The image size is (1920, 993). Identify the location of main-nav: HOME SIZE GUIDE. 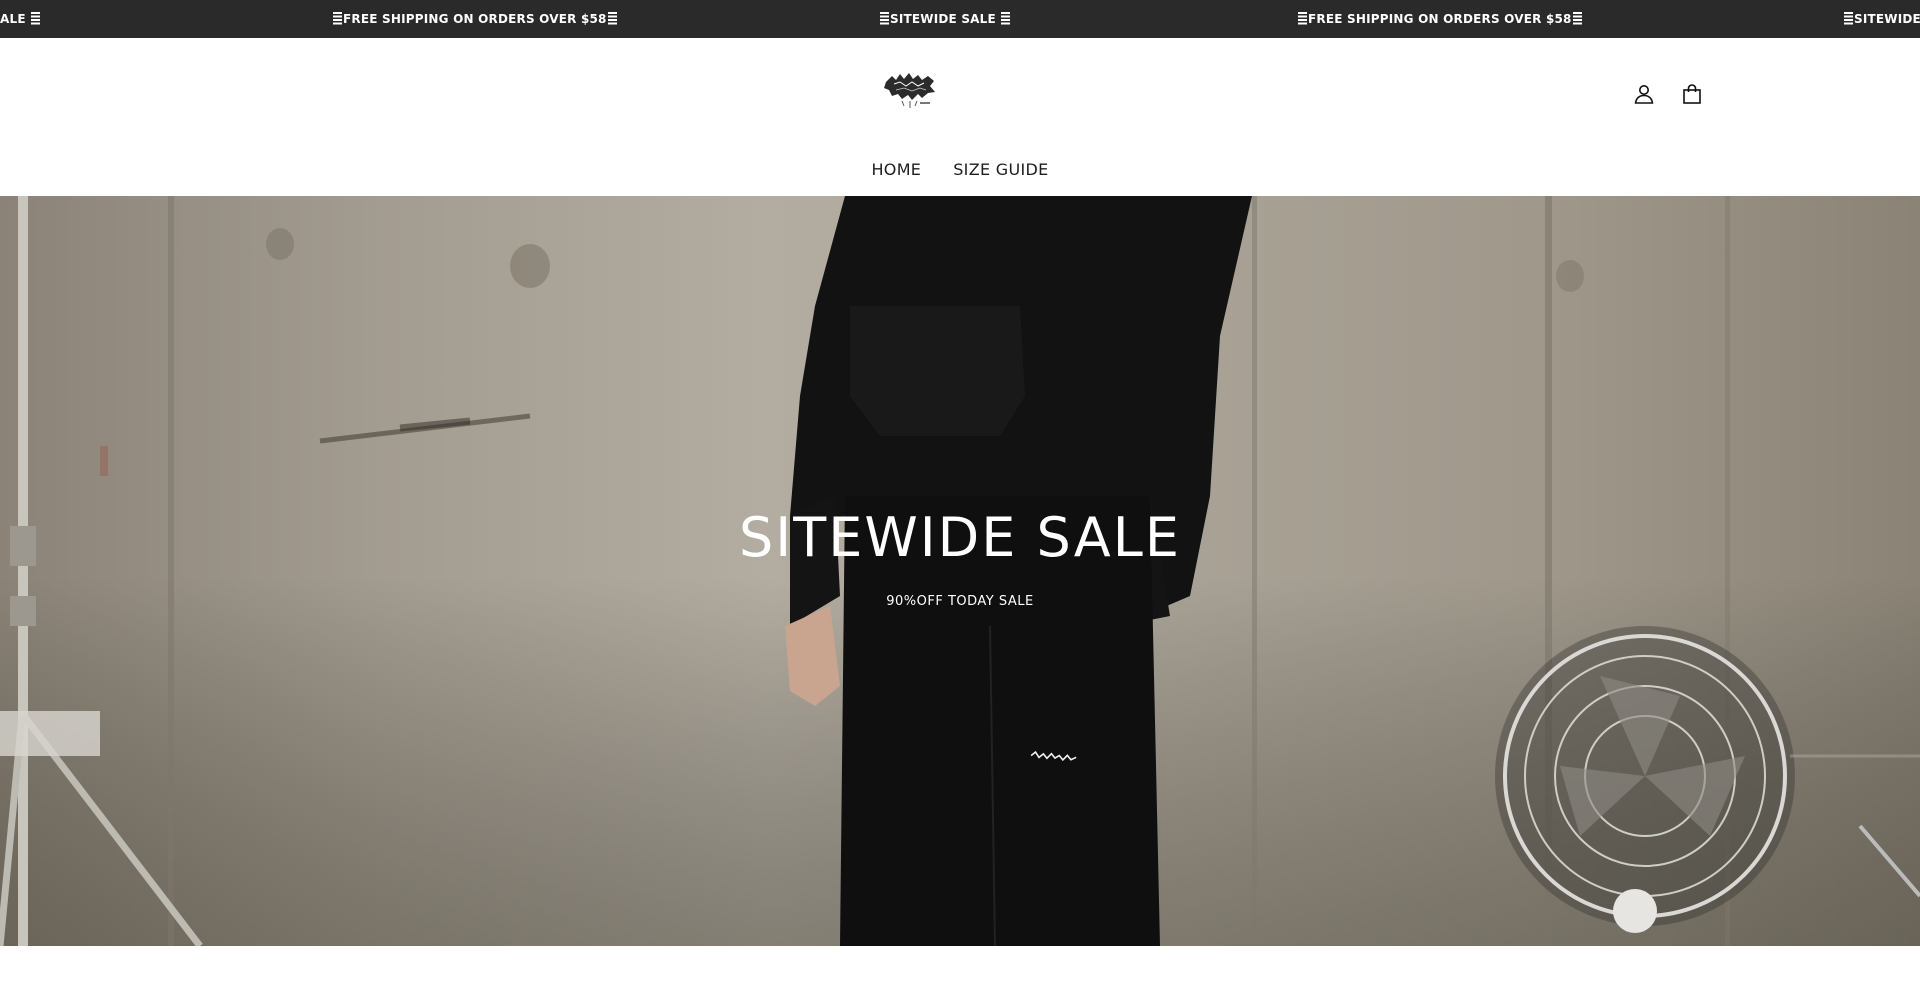
(960, 169).